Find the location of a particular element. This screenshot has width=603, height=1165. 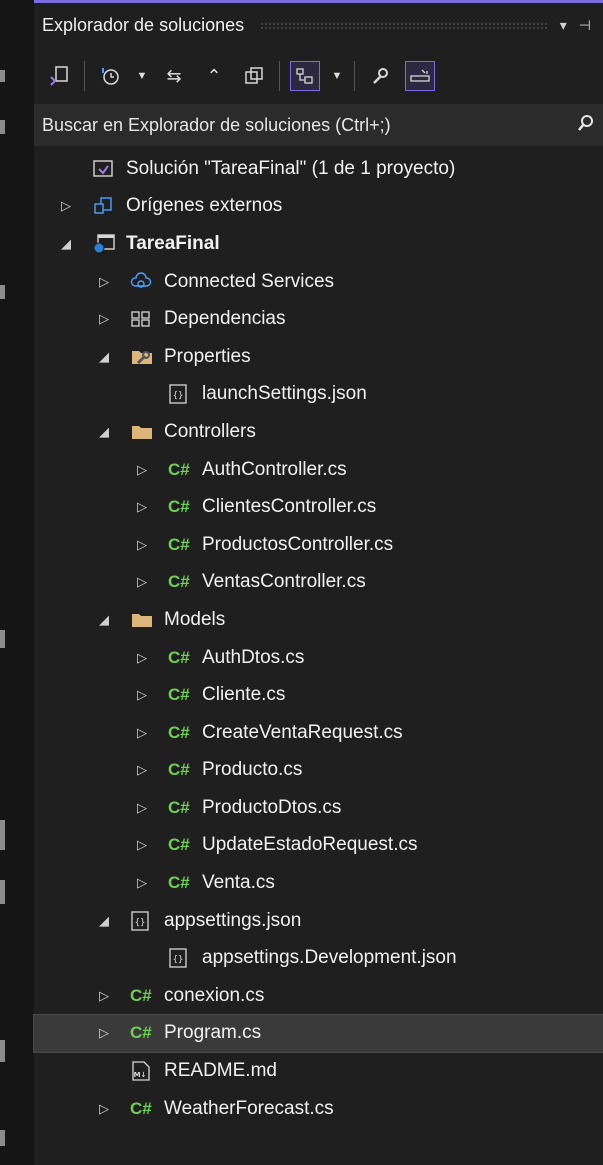

toolbar-separator is located at coordinates (354, 76).